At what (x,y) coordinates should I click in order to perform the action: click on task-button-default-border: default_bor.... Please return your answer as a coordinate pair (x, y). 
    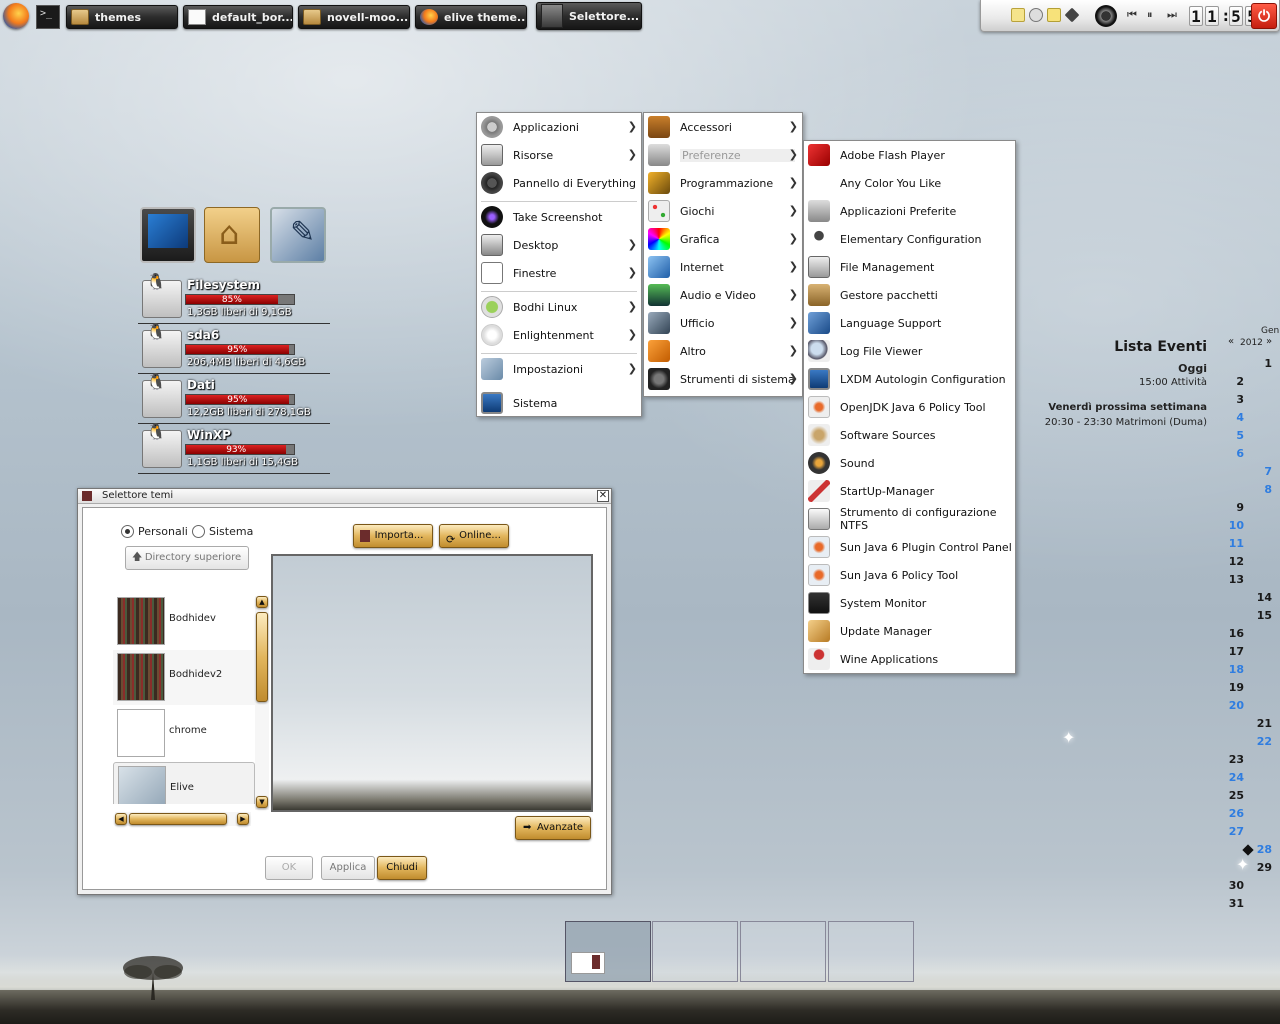
    Looking at the image, I should click on (238, 17).